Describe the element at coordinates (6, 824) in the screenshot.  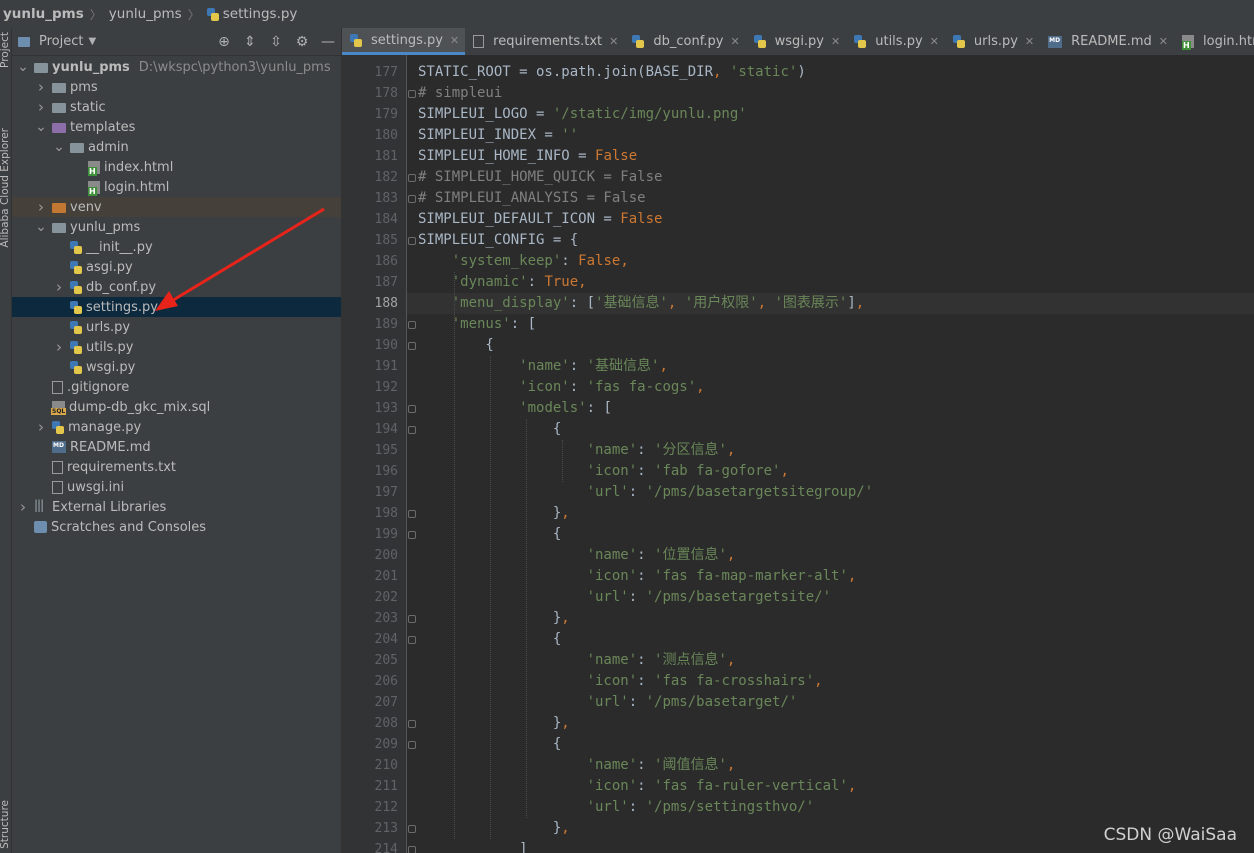
I see `structure-tool-tab: Structure` at that location.